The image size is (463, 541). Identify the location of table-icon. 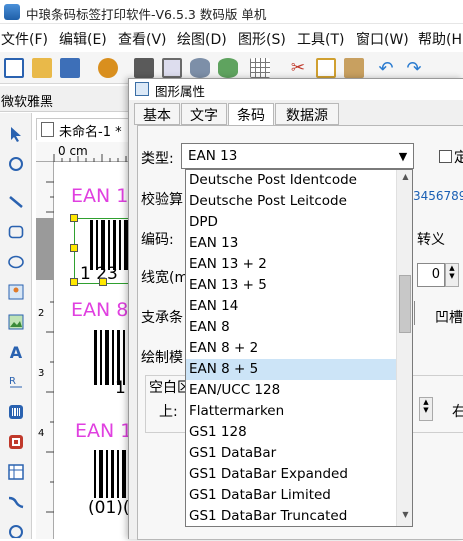
(16, 472).